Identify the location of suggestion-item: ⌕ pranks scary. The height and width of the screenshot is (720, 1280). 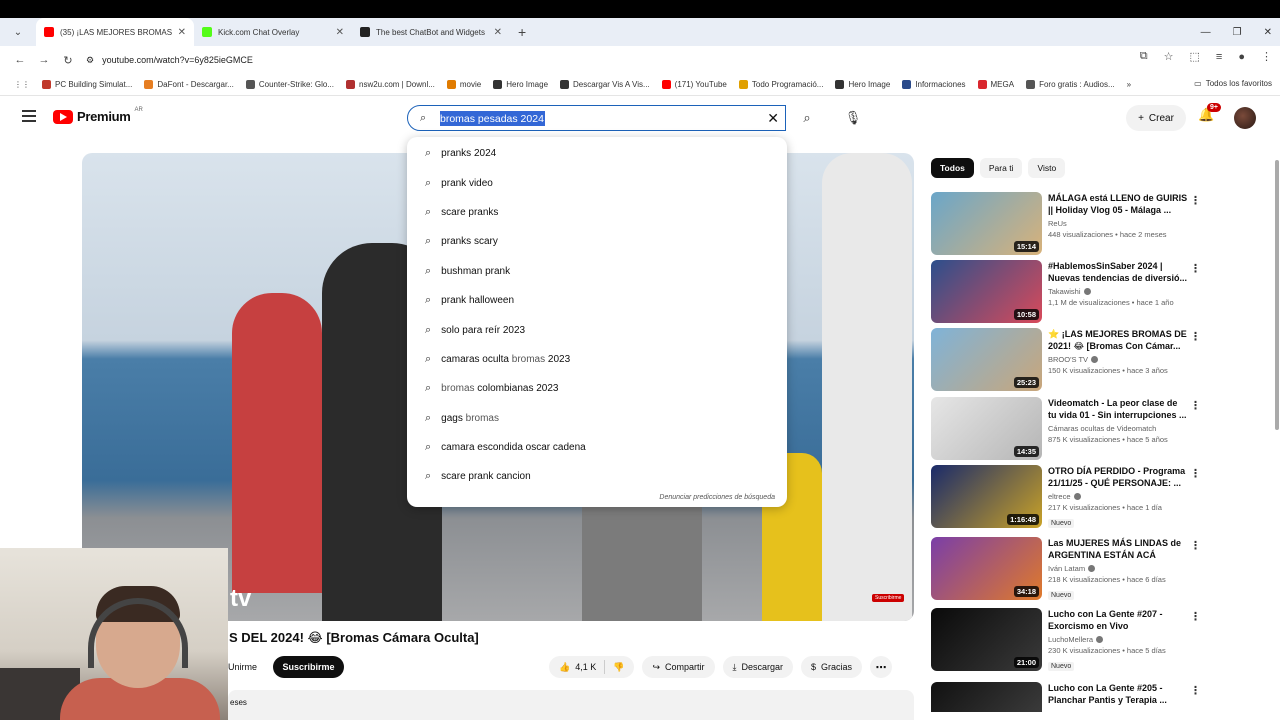
(597, 241).